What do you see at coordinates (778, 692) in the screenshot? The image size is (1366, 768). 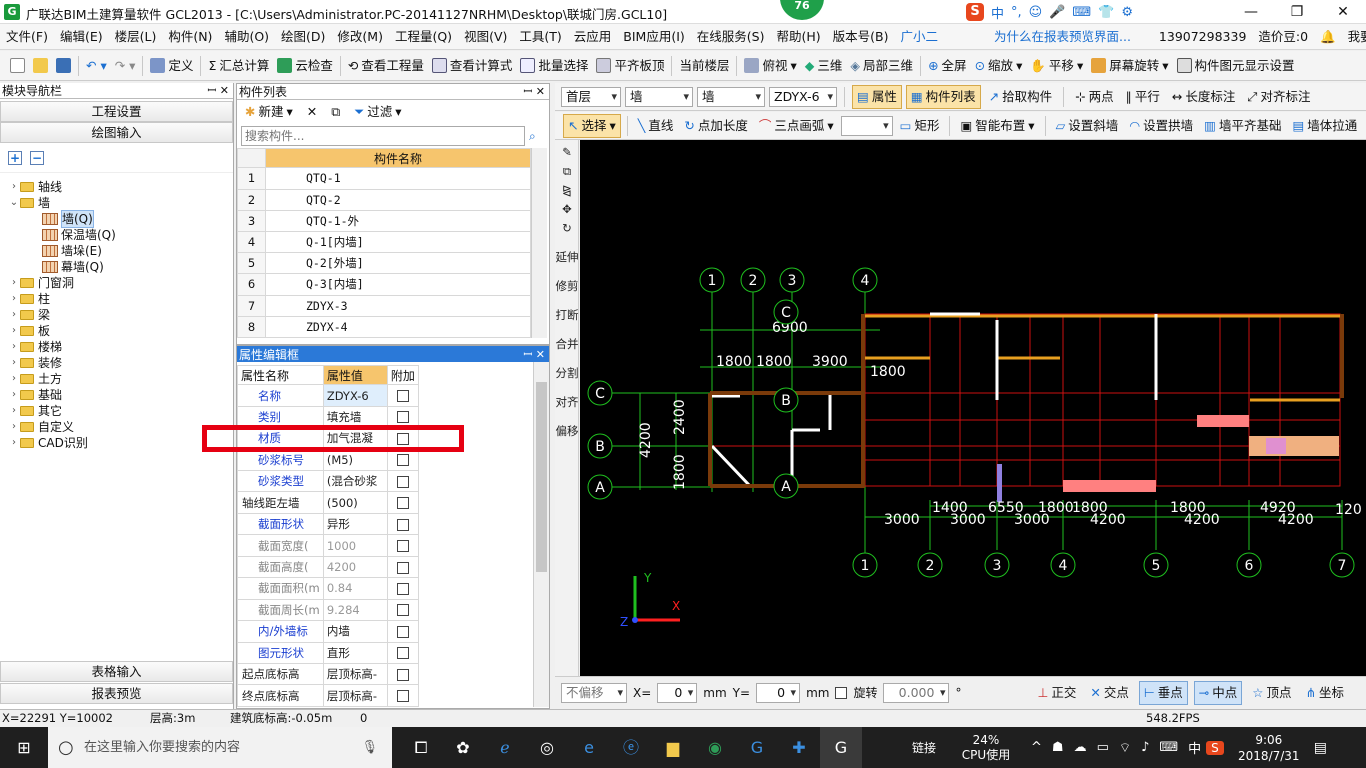 I see `y-input: 0` at bounding box center [778, 692].